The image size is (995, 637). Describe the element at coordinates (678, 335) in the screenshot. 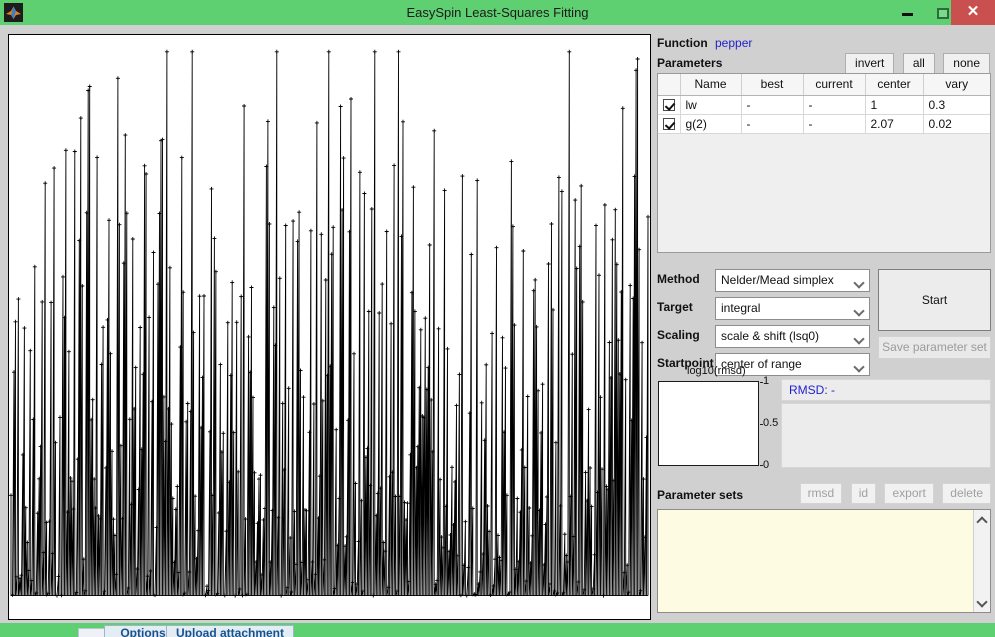

I see `scaling-label: Scaling` at that location.